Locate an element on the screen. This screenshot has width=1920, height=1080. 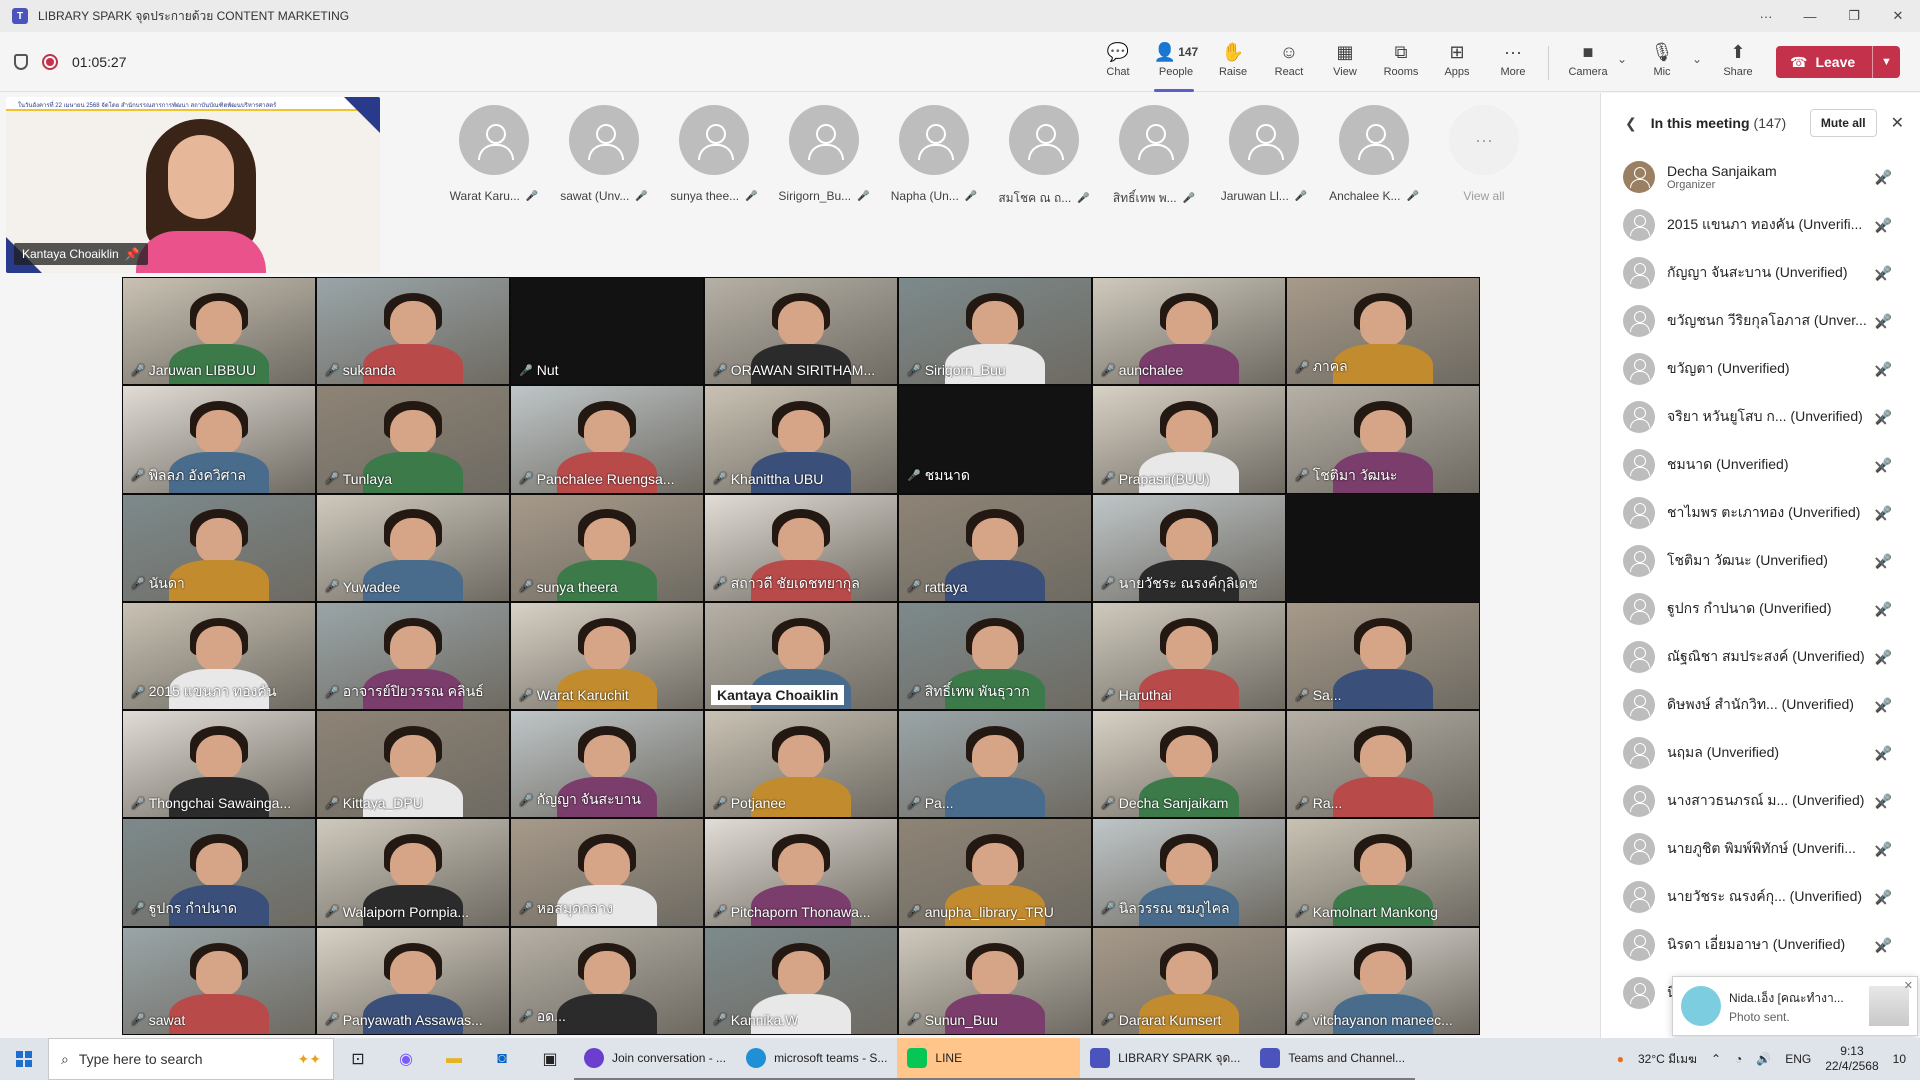
video-tile: 🎤 Yuwadee is located at coordinates (413, 547).